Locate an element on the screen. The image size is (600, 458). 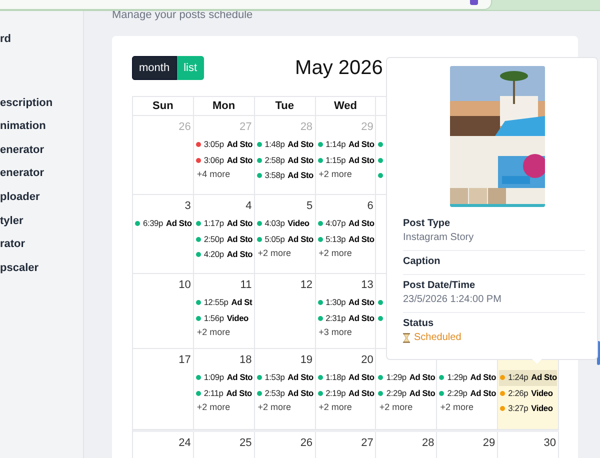
calendar-event: 2:19p Ad Sto is located at coordinates (345, 393).